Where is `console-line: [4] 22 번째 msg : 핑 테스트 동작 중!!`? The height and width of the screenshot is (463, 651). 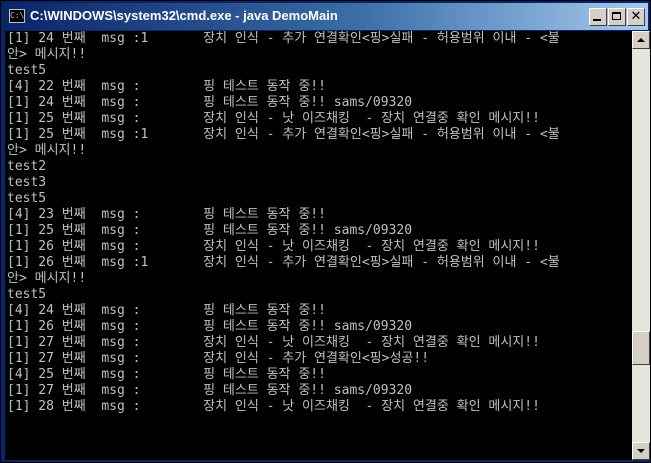
console-line: [4] 22 번째 msg : 핑 테스트 동작 중!! is located at coordinates (166, 86).